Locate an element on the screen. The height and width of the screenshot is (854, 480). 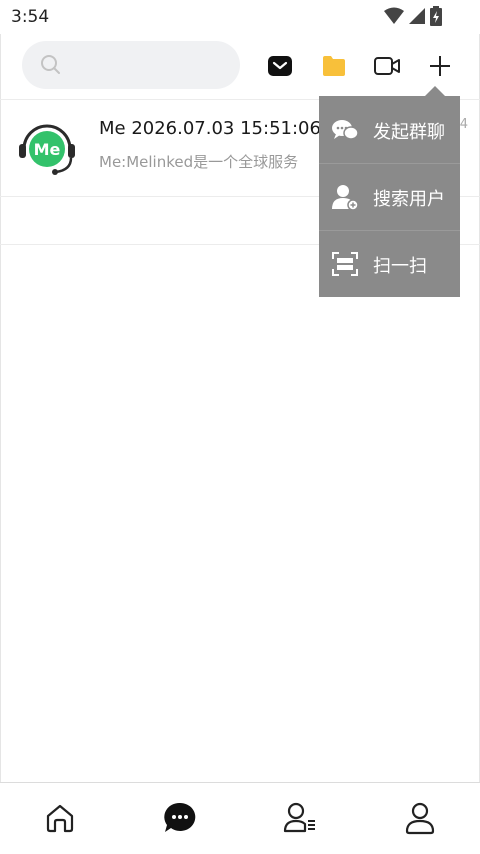
popup-menu: 发起群聊 搜索用户 扫一扫 is located at coordinates (389, 196).